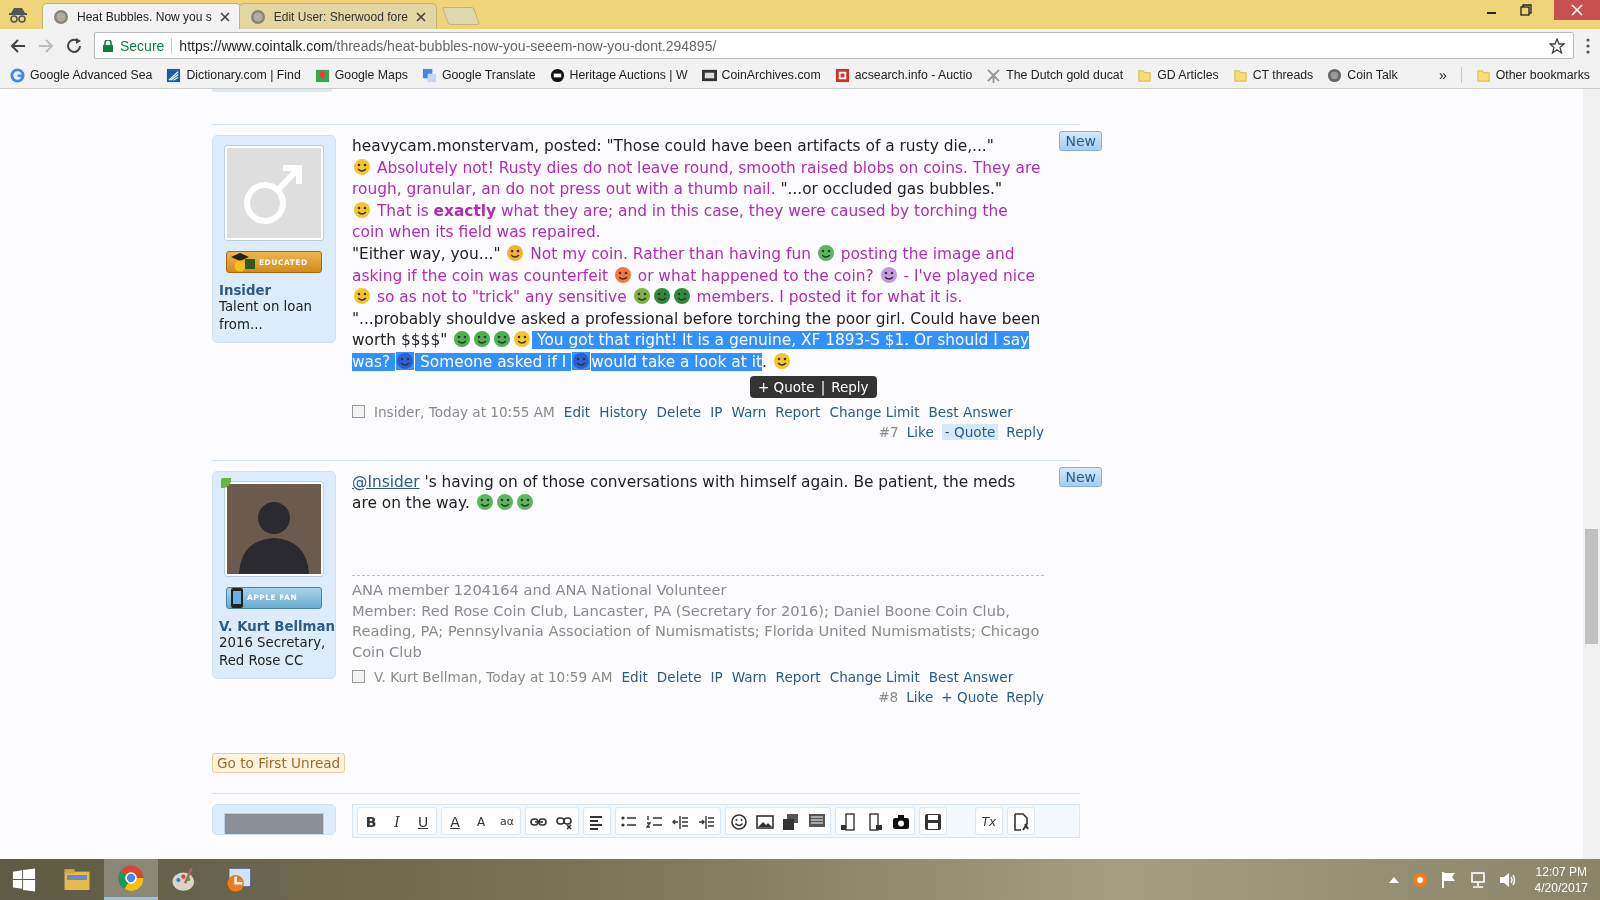 Image resolution: width=1600 pixels, height=900 pixels. I want to click on bookmark: CT threads, so click(1273, 75).